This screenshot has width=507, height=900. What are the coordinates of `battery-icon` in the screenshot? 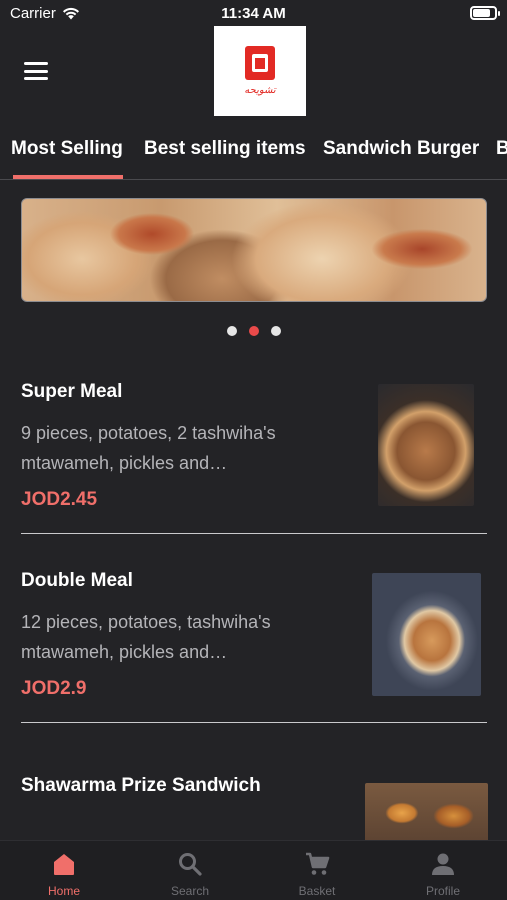 It's located at (485, 13).